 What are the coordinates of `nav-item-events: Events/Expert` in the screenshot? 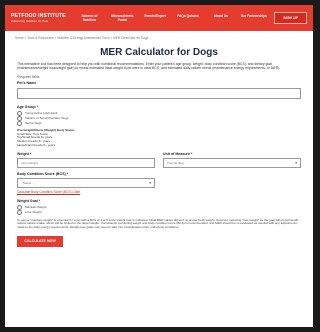 It's located at (155, 18).